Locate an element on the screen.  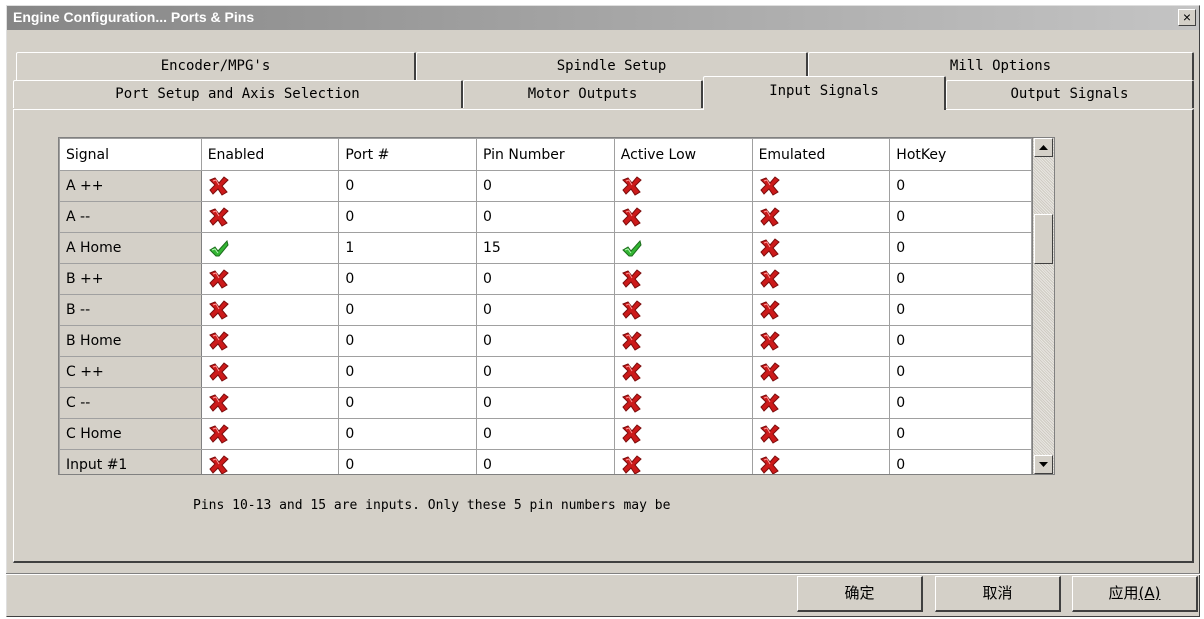
signal-name-cell: A ++ is located at coordinates (130, 186).